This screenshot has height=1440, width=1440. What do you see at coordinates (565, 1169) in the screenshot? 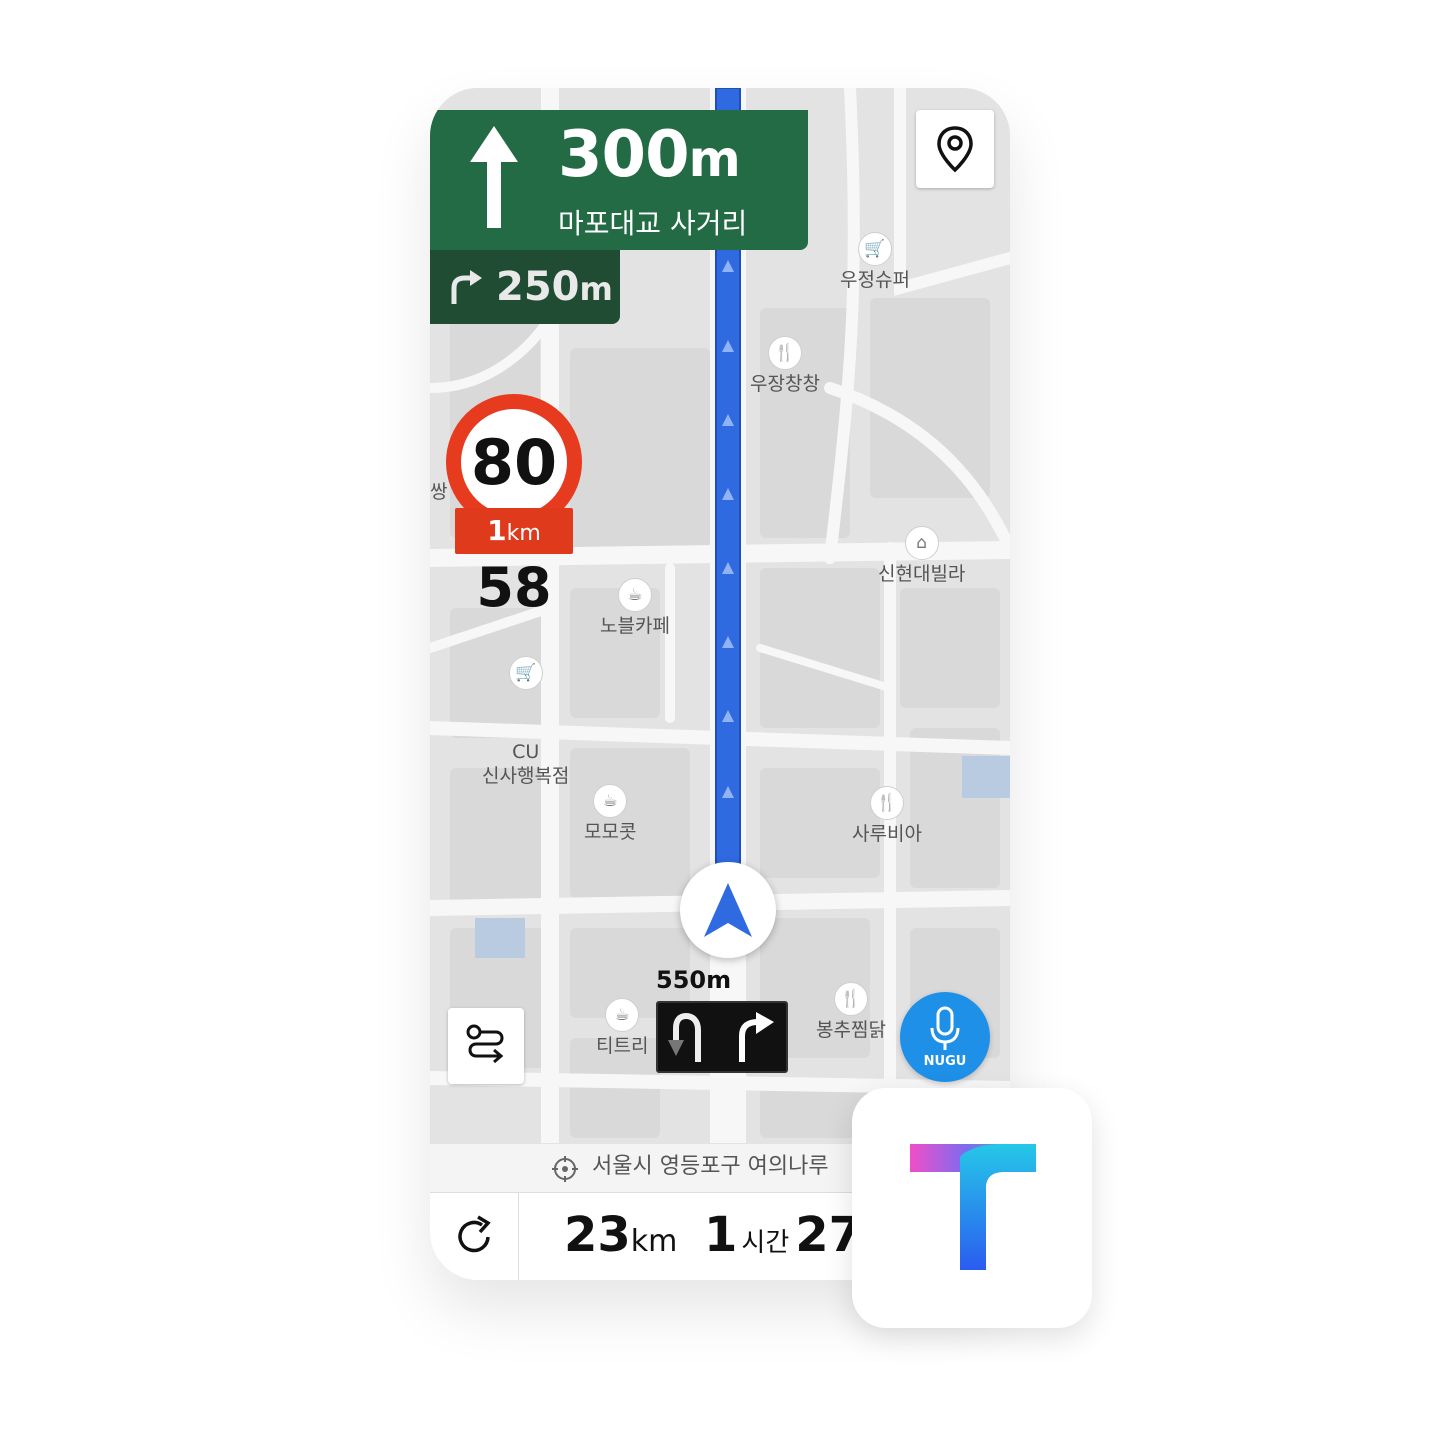
I see `crosshair-icon` at bounding box center [565, 1169].